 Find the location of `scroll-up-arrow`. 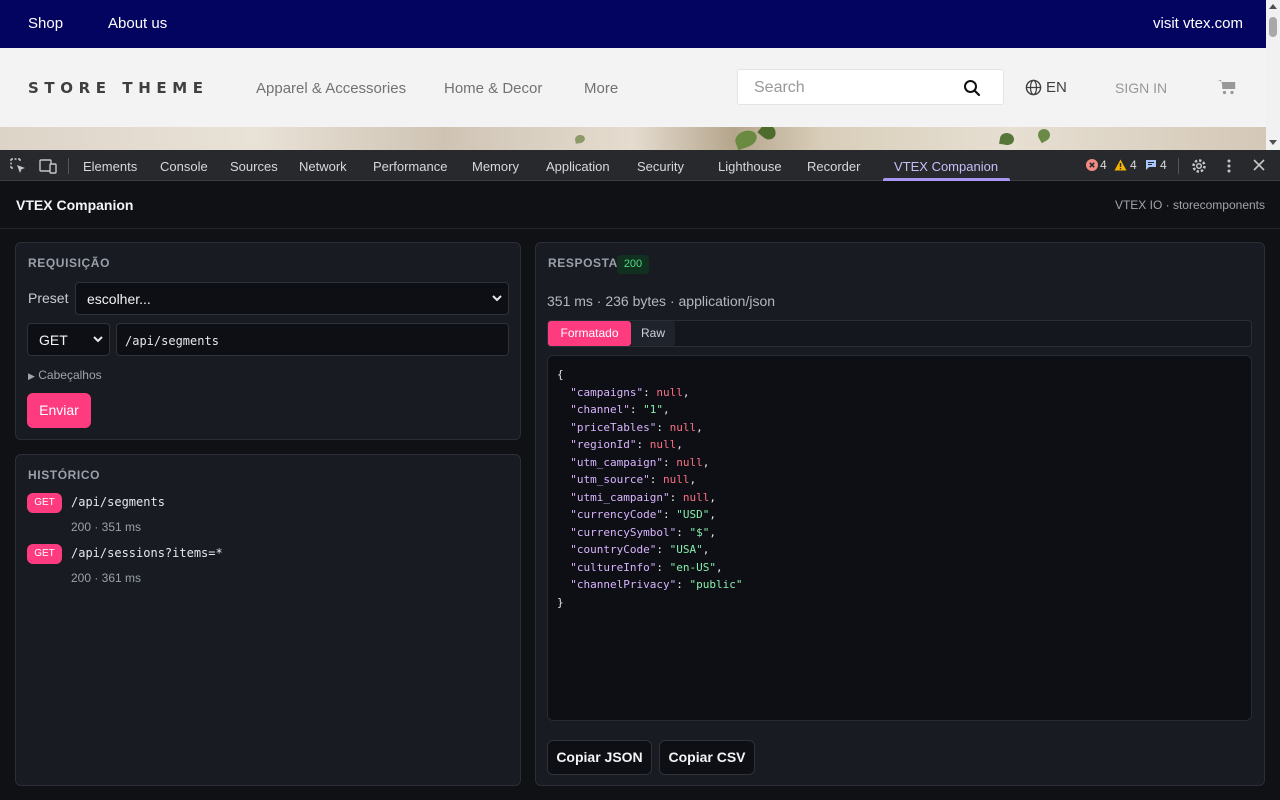

scroll-up-arrow is located at coordinates (1273, 6).